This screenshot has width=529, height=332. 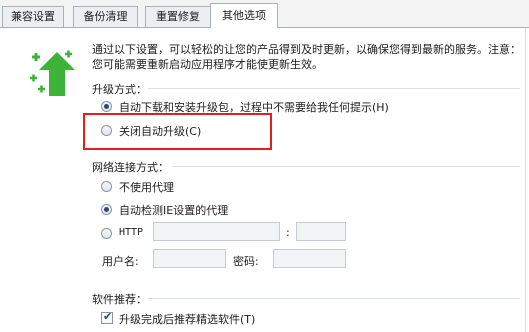 I want to click on tab-label: 重置修复, so click(x=178, y=16).